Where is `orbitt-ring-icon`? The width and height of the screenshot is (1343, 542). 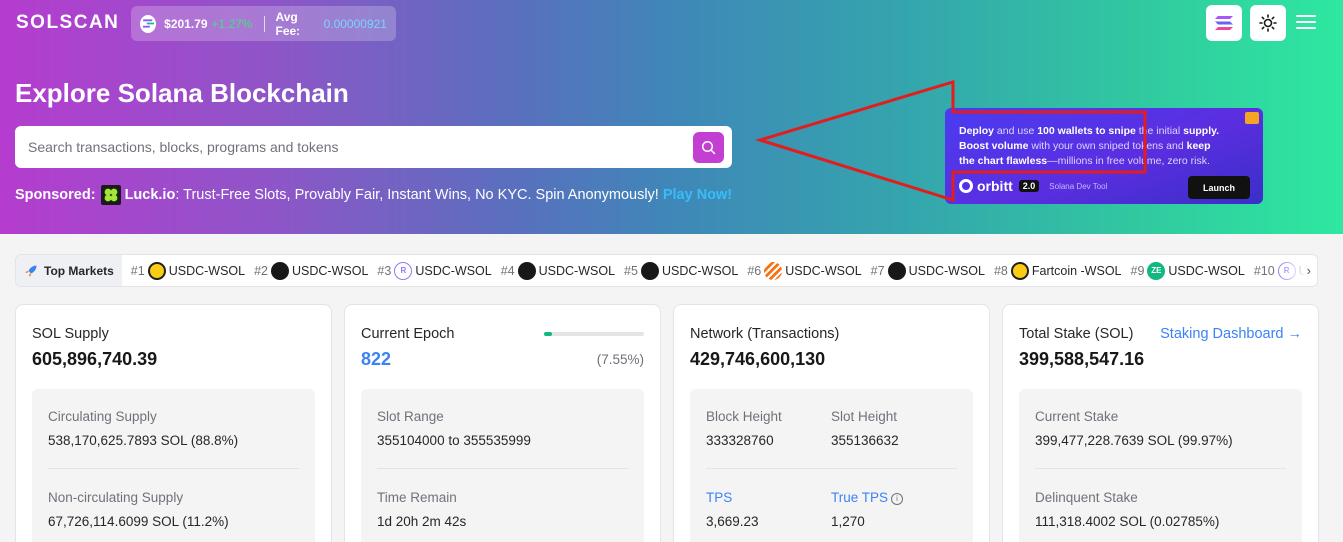
orbitt-ring-icon is located at coordinates (966, 186).